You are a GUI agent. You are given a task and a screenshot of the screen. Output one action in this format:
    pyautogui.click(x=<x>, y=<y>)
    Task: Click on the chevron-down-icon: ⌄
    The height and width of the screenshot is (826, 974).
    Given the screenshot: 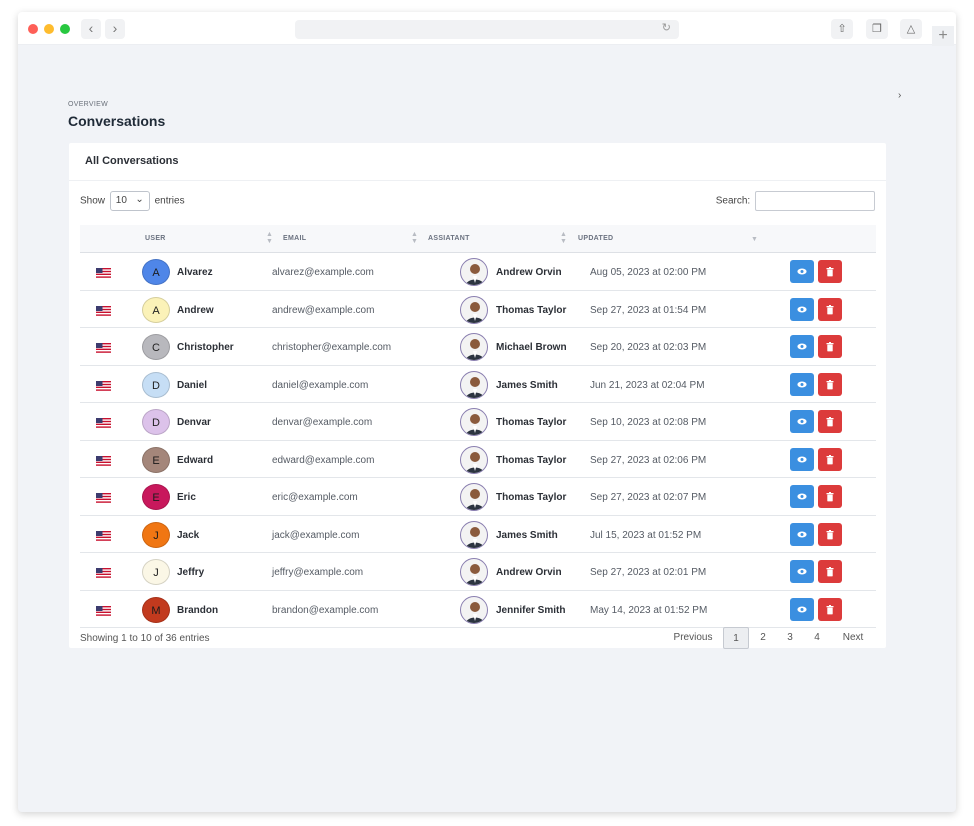 What is the action you would take?
    pyautogui.click(x=139, y=199)
    